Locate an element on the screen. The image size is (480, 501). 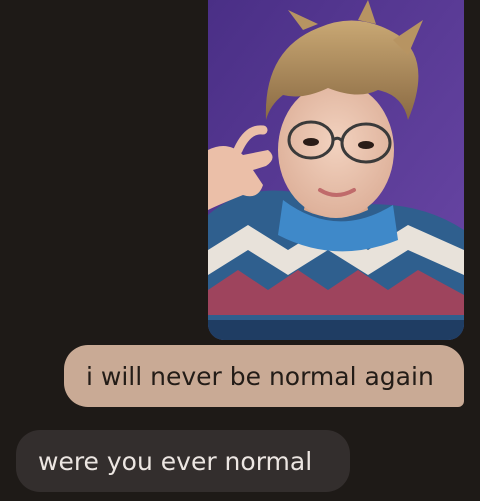
received-message-bubble: were you ever normal is located at coordinates (183, 461).